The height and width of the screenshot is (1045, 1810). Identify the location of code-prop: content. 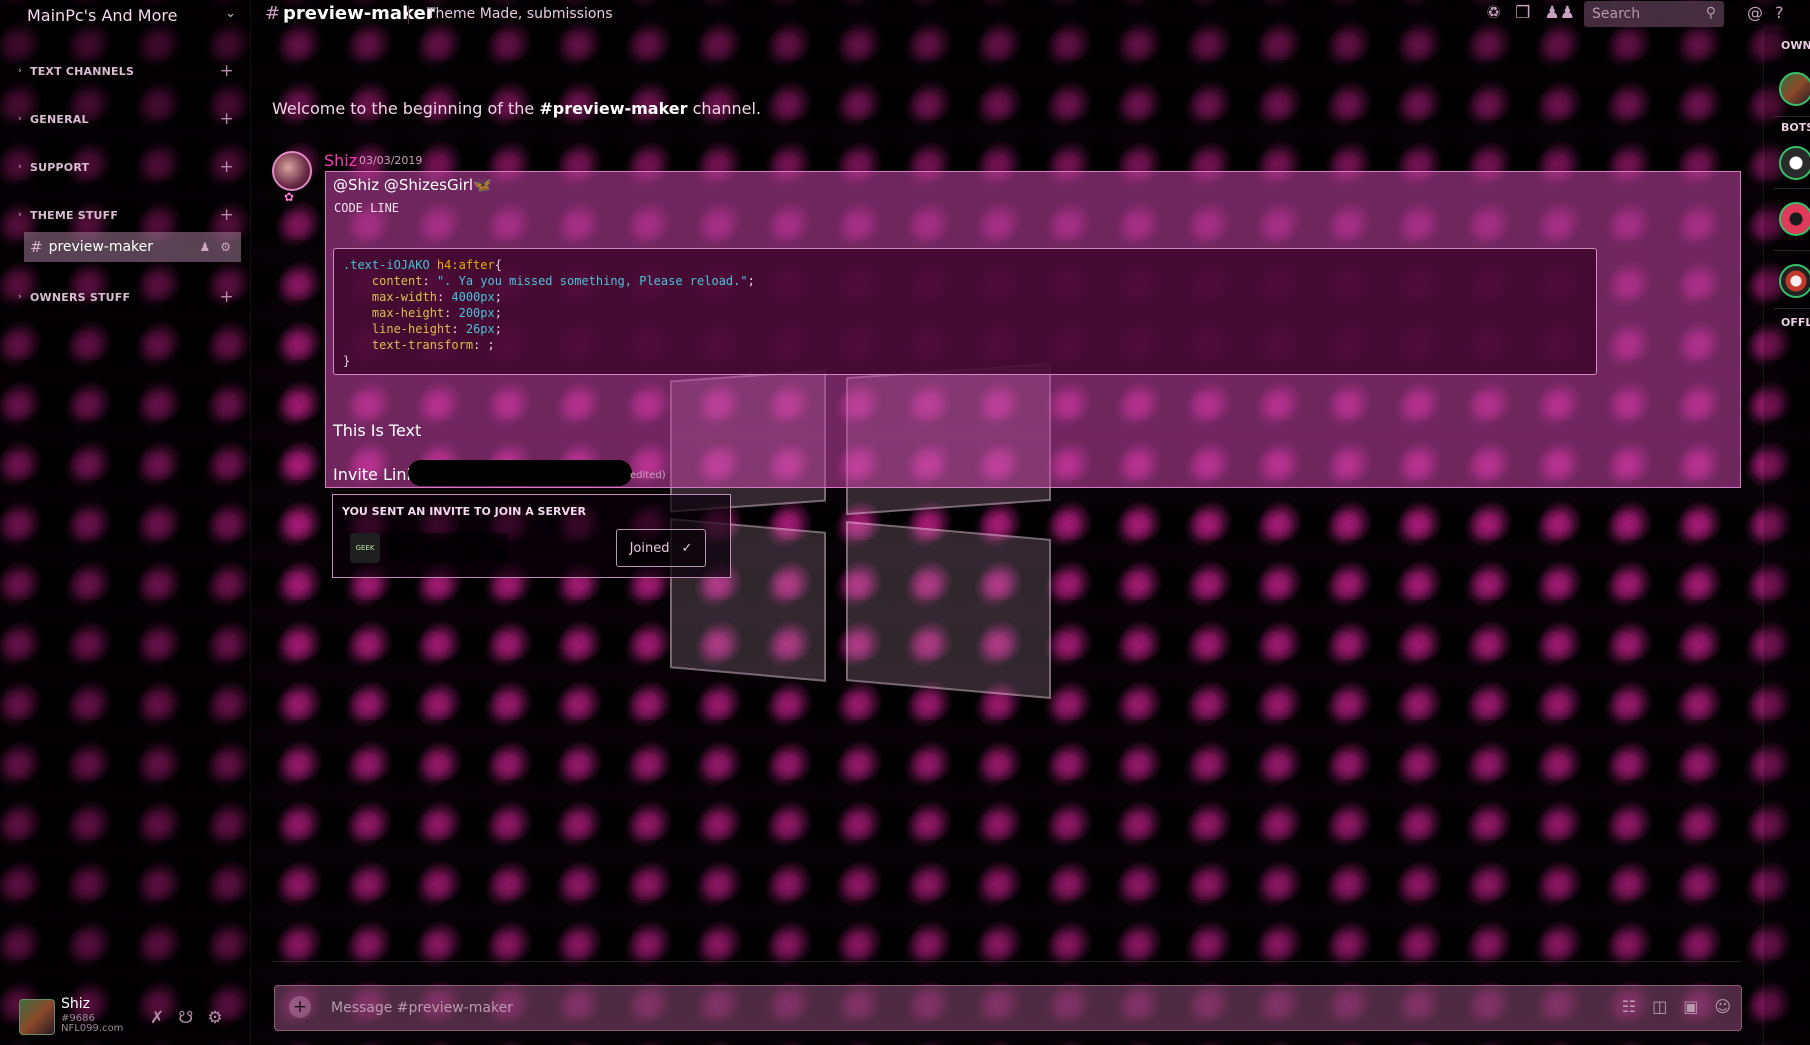
(397, 281).